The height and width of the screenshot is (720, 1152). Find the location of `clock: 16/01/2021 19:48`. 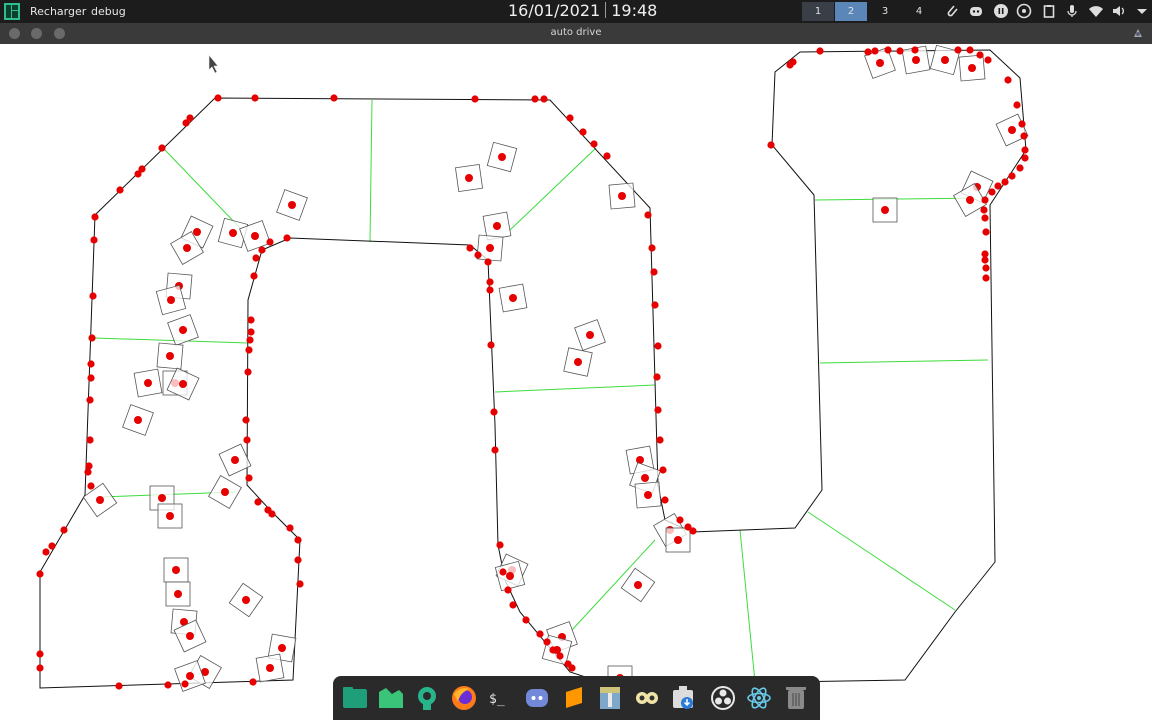

clock: 16/01/2021 19:48 is located at coordinates (582, 10).